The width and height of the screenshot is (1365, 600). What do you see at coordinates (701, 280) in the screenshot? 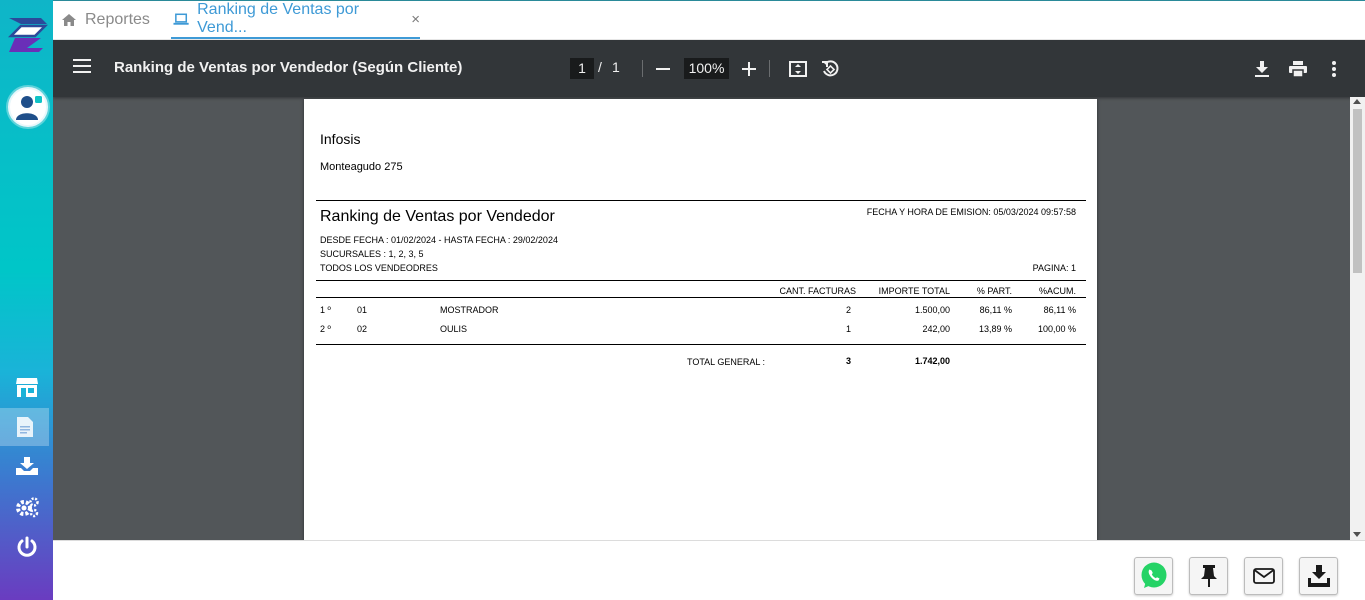
I see `table-top-rule` at bounding box center [701, 280].